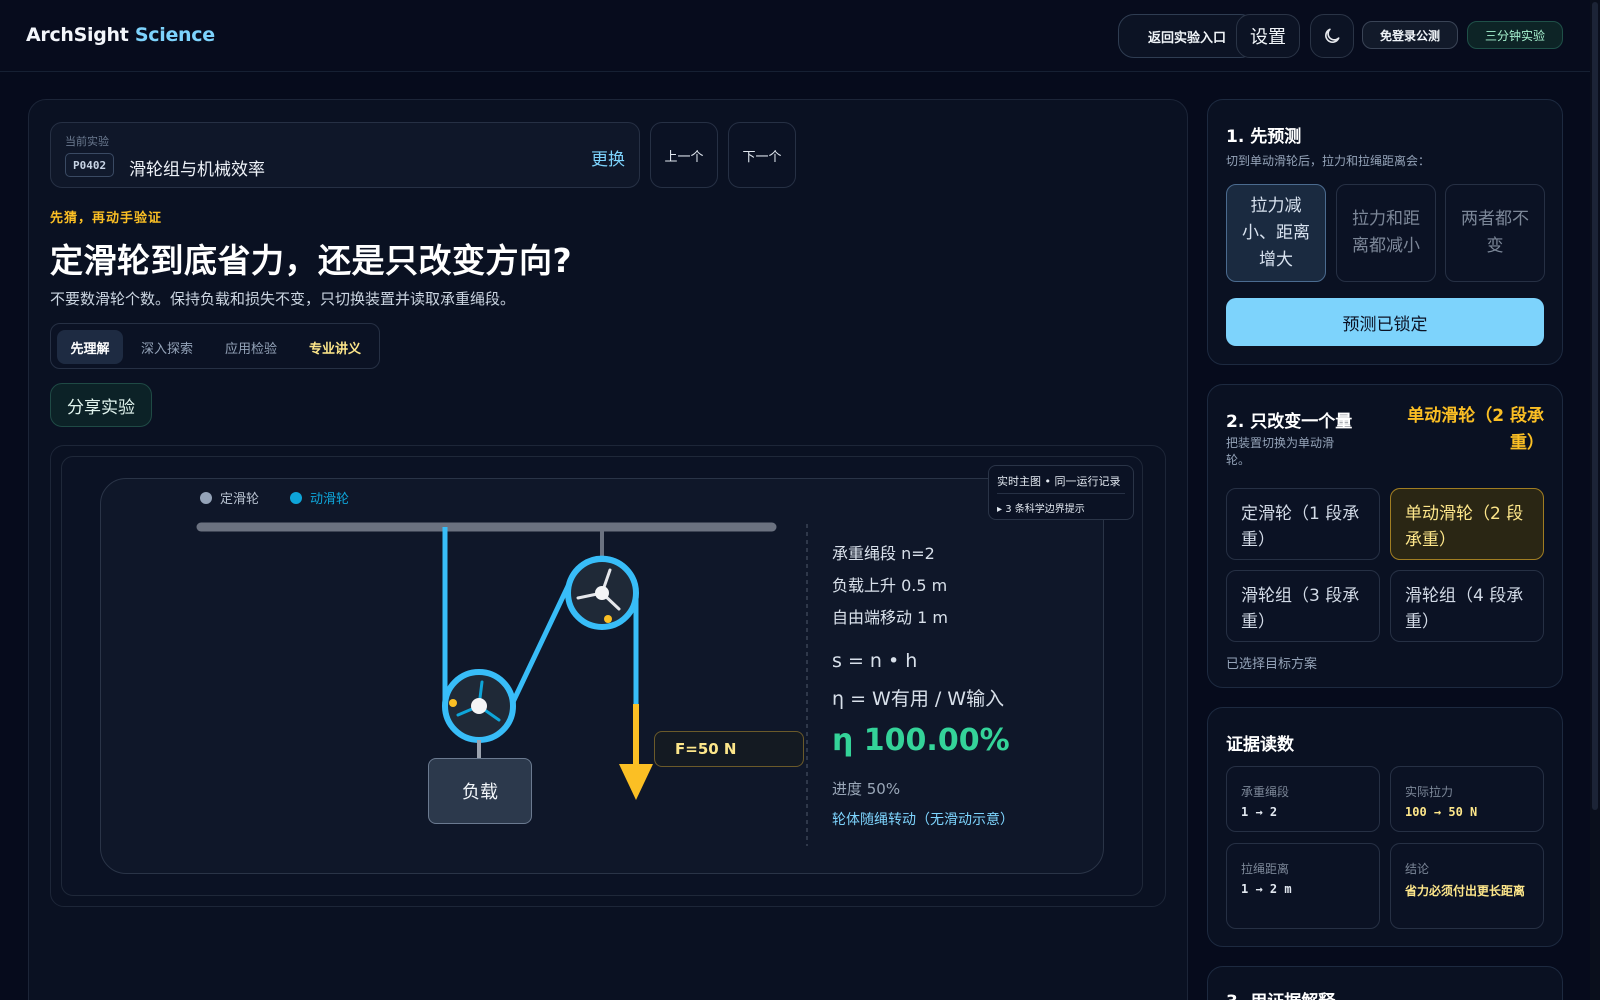 The image size is (1600, 1000). Describe the element at coordinates (1441, 812) in the screenshot. I see `evidence-value: 100 → 50 N` at that location.